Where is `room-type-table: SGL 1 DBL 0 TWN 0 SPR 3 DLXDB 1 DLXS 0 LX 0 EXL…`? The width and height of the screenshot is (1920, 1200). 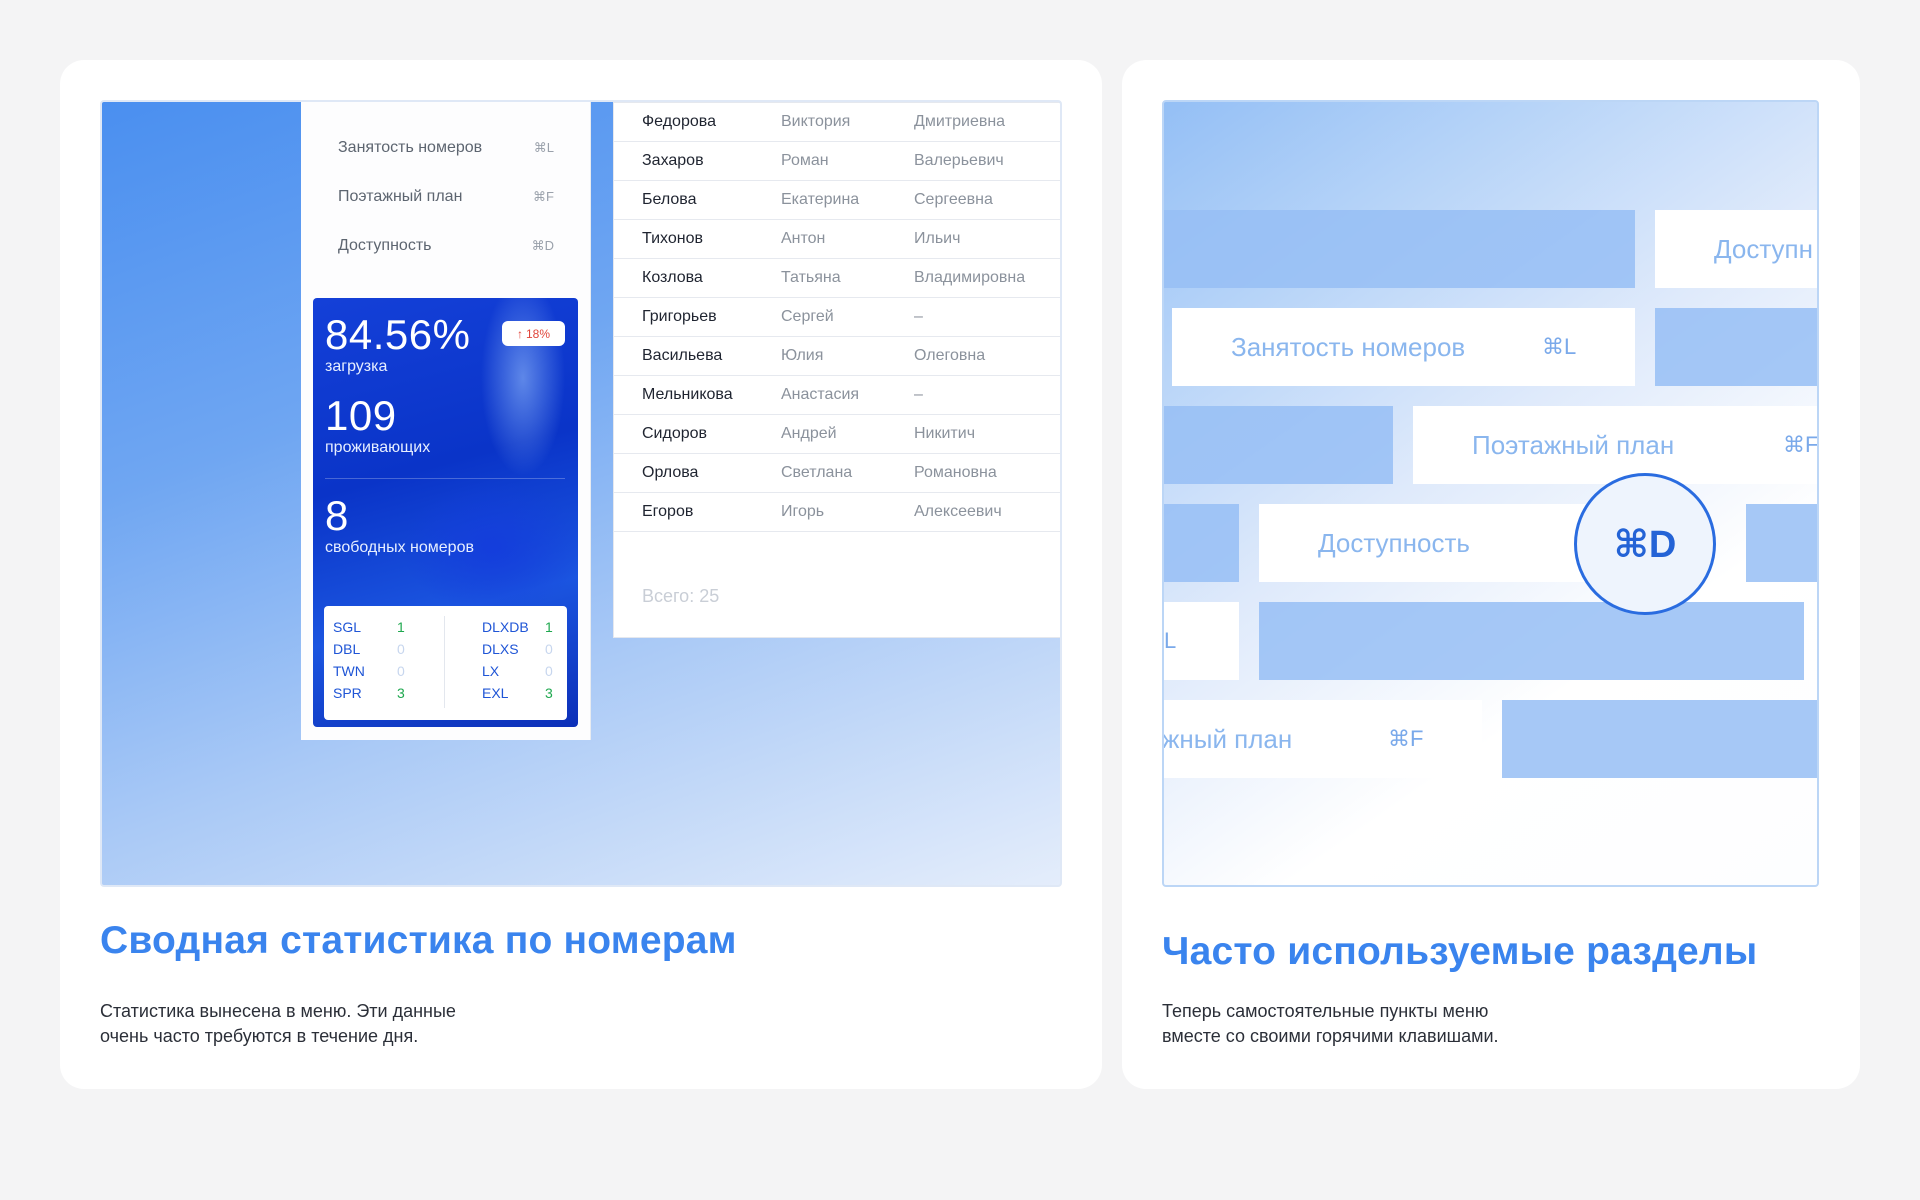
room-type-table: SGL 1 DBL 0 TWN 0 SPR 3 DLXDB 1 DLXS 0 LX 0 EXL… is located at coordinates (445, 663).